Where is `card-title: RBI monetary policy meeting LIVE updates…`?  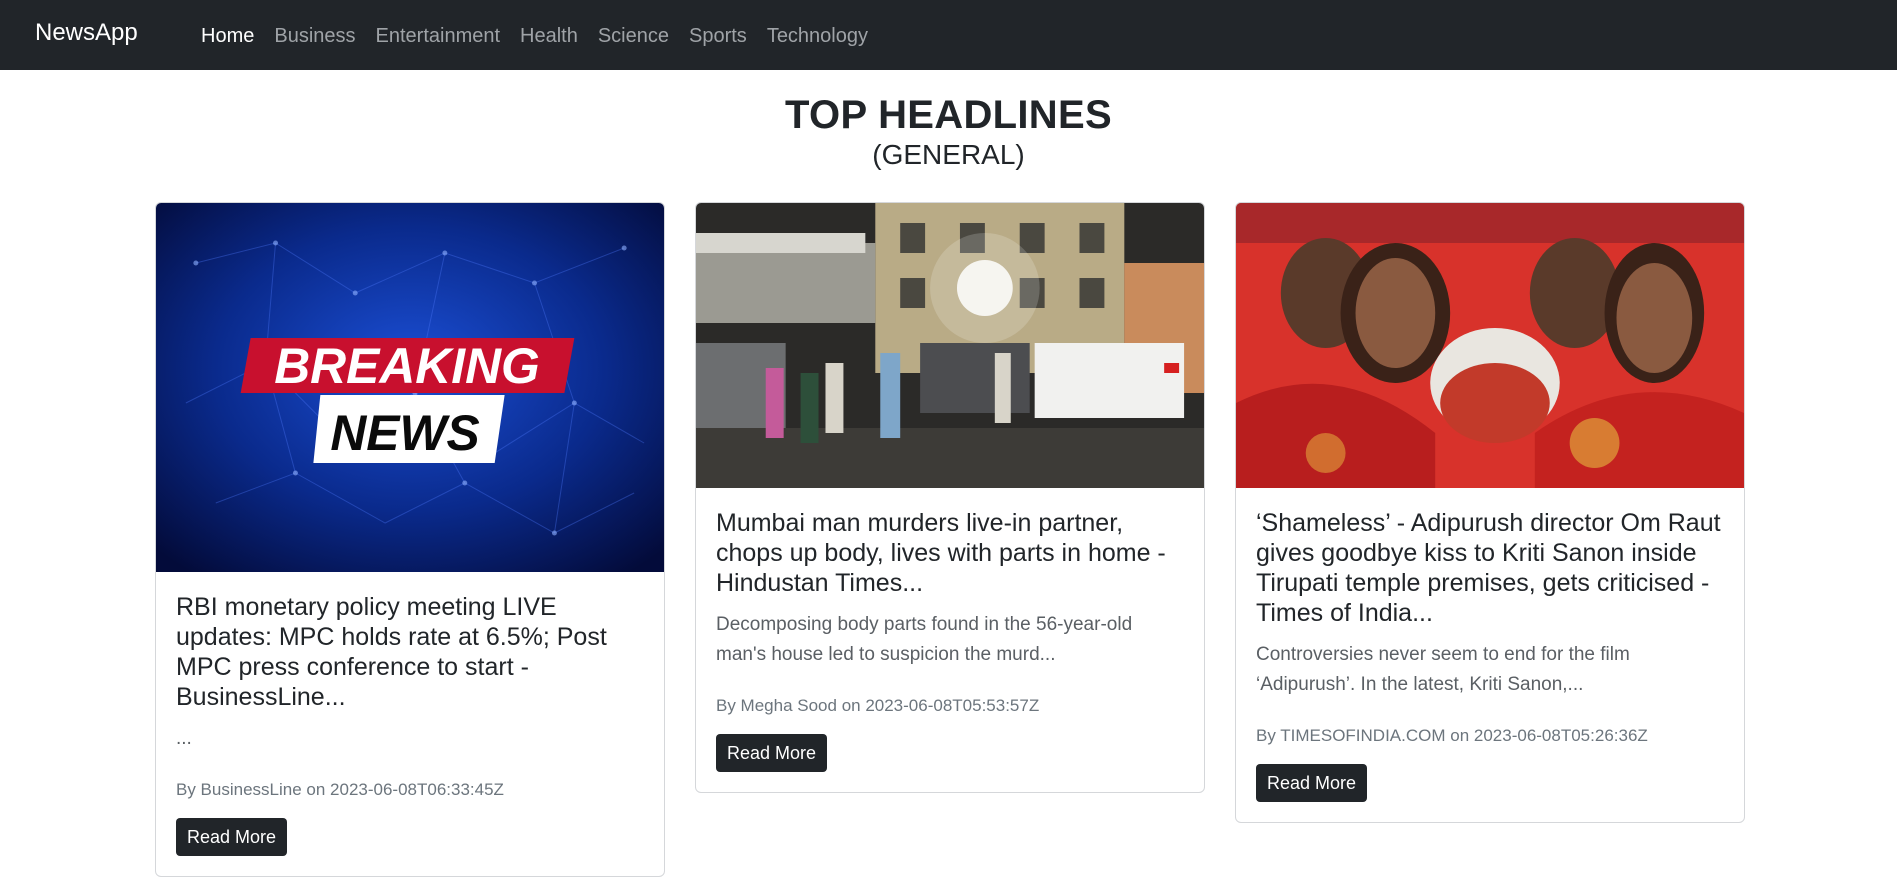
card-title: RBI monetary policy meeting LIVE updates… is located at coordinates (391, 652).